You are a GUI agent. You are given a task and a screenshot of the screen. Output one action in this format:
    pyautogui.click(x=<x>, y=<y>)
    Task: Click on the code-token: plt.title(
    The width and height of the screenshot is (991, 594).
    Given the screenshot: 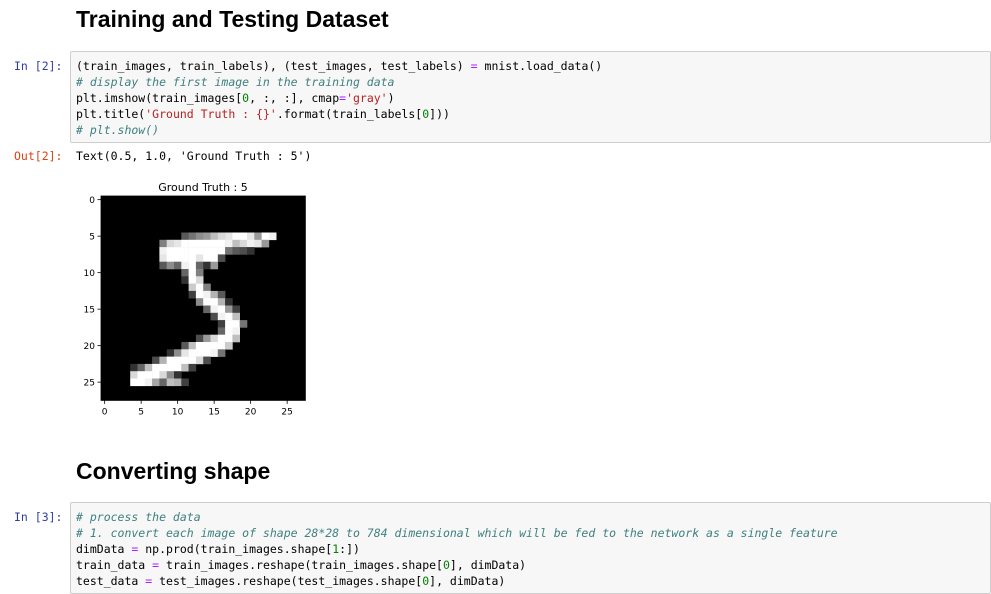 What is the action you would take?
    pyautogui.click(x=111, y=114)
    